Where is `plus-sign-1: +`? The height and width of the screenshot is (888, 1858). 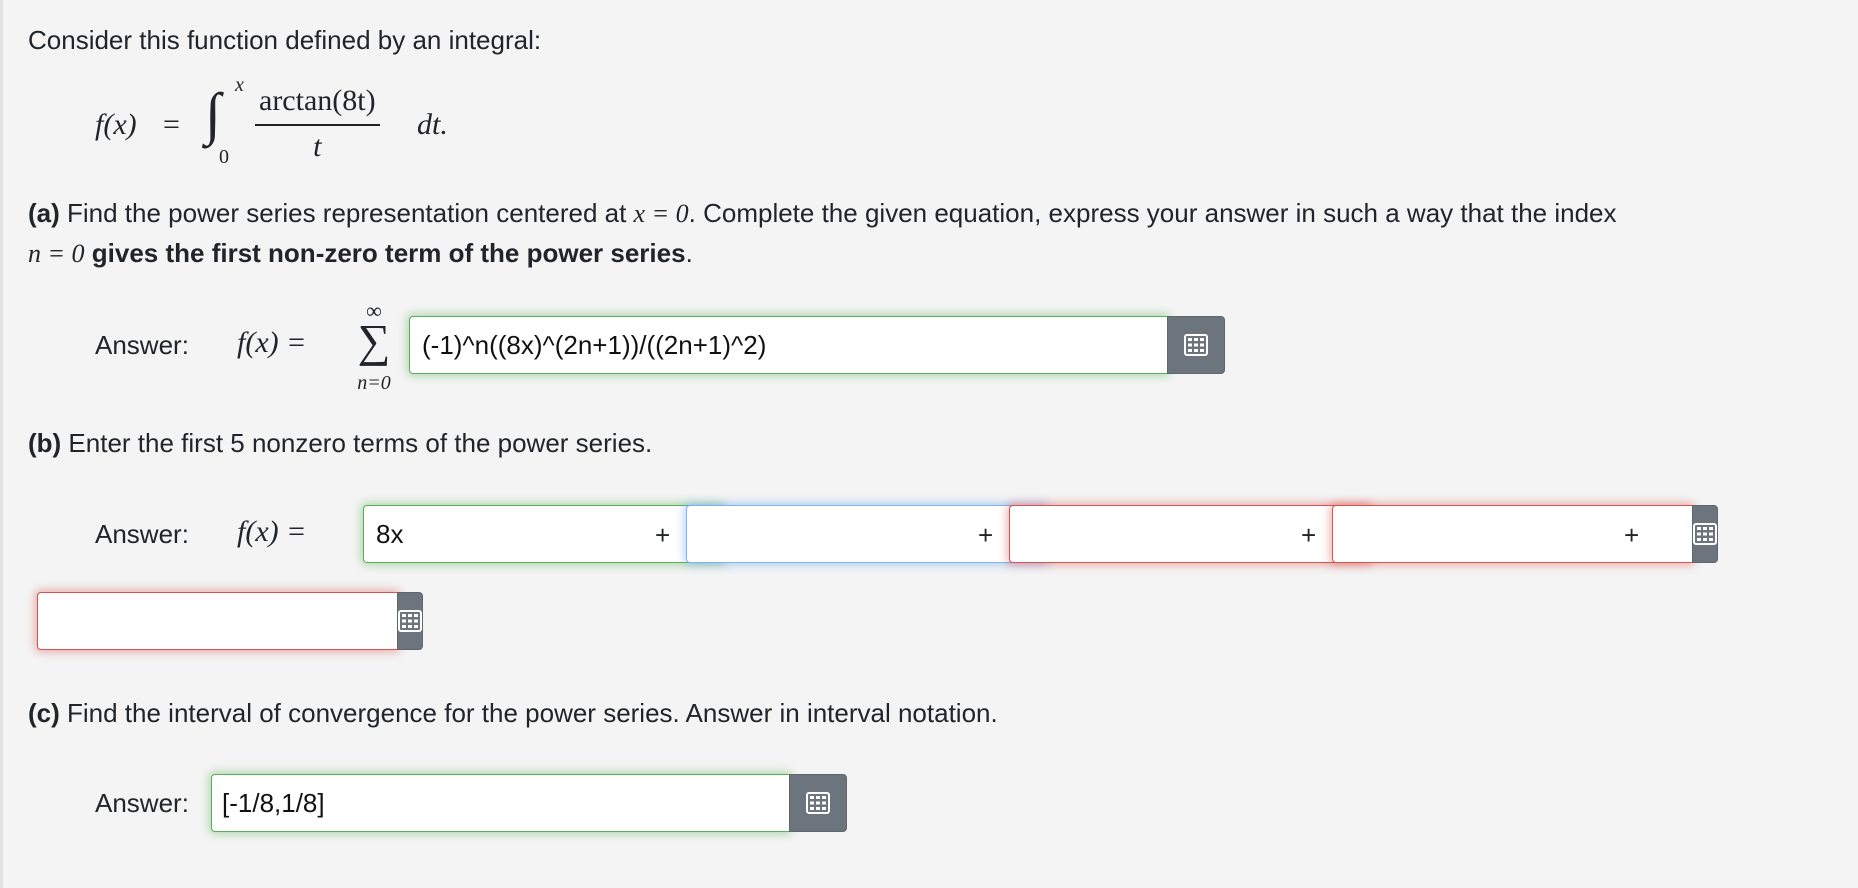 plus-sign-1: + is located at coordinates (663, 535).